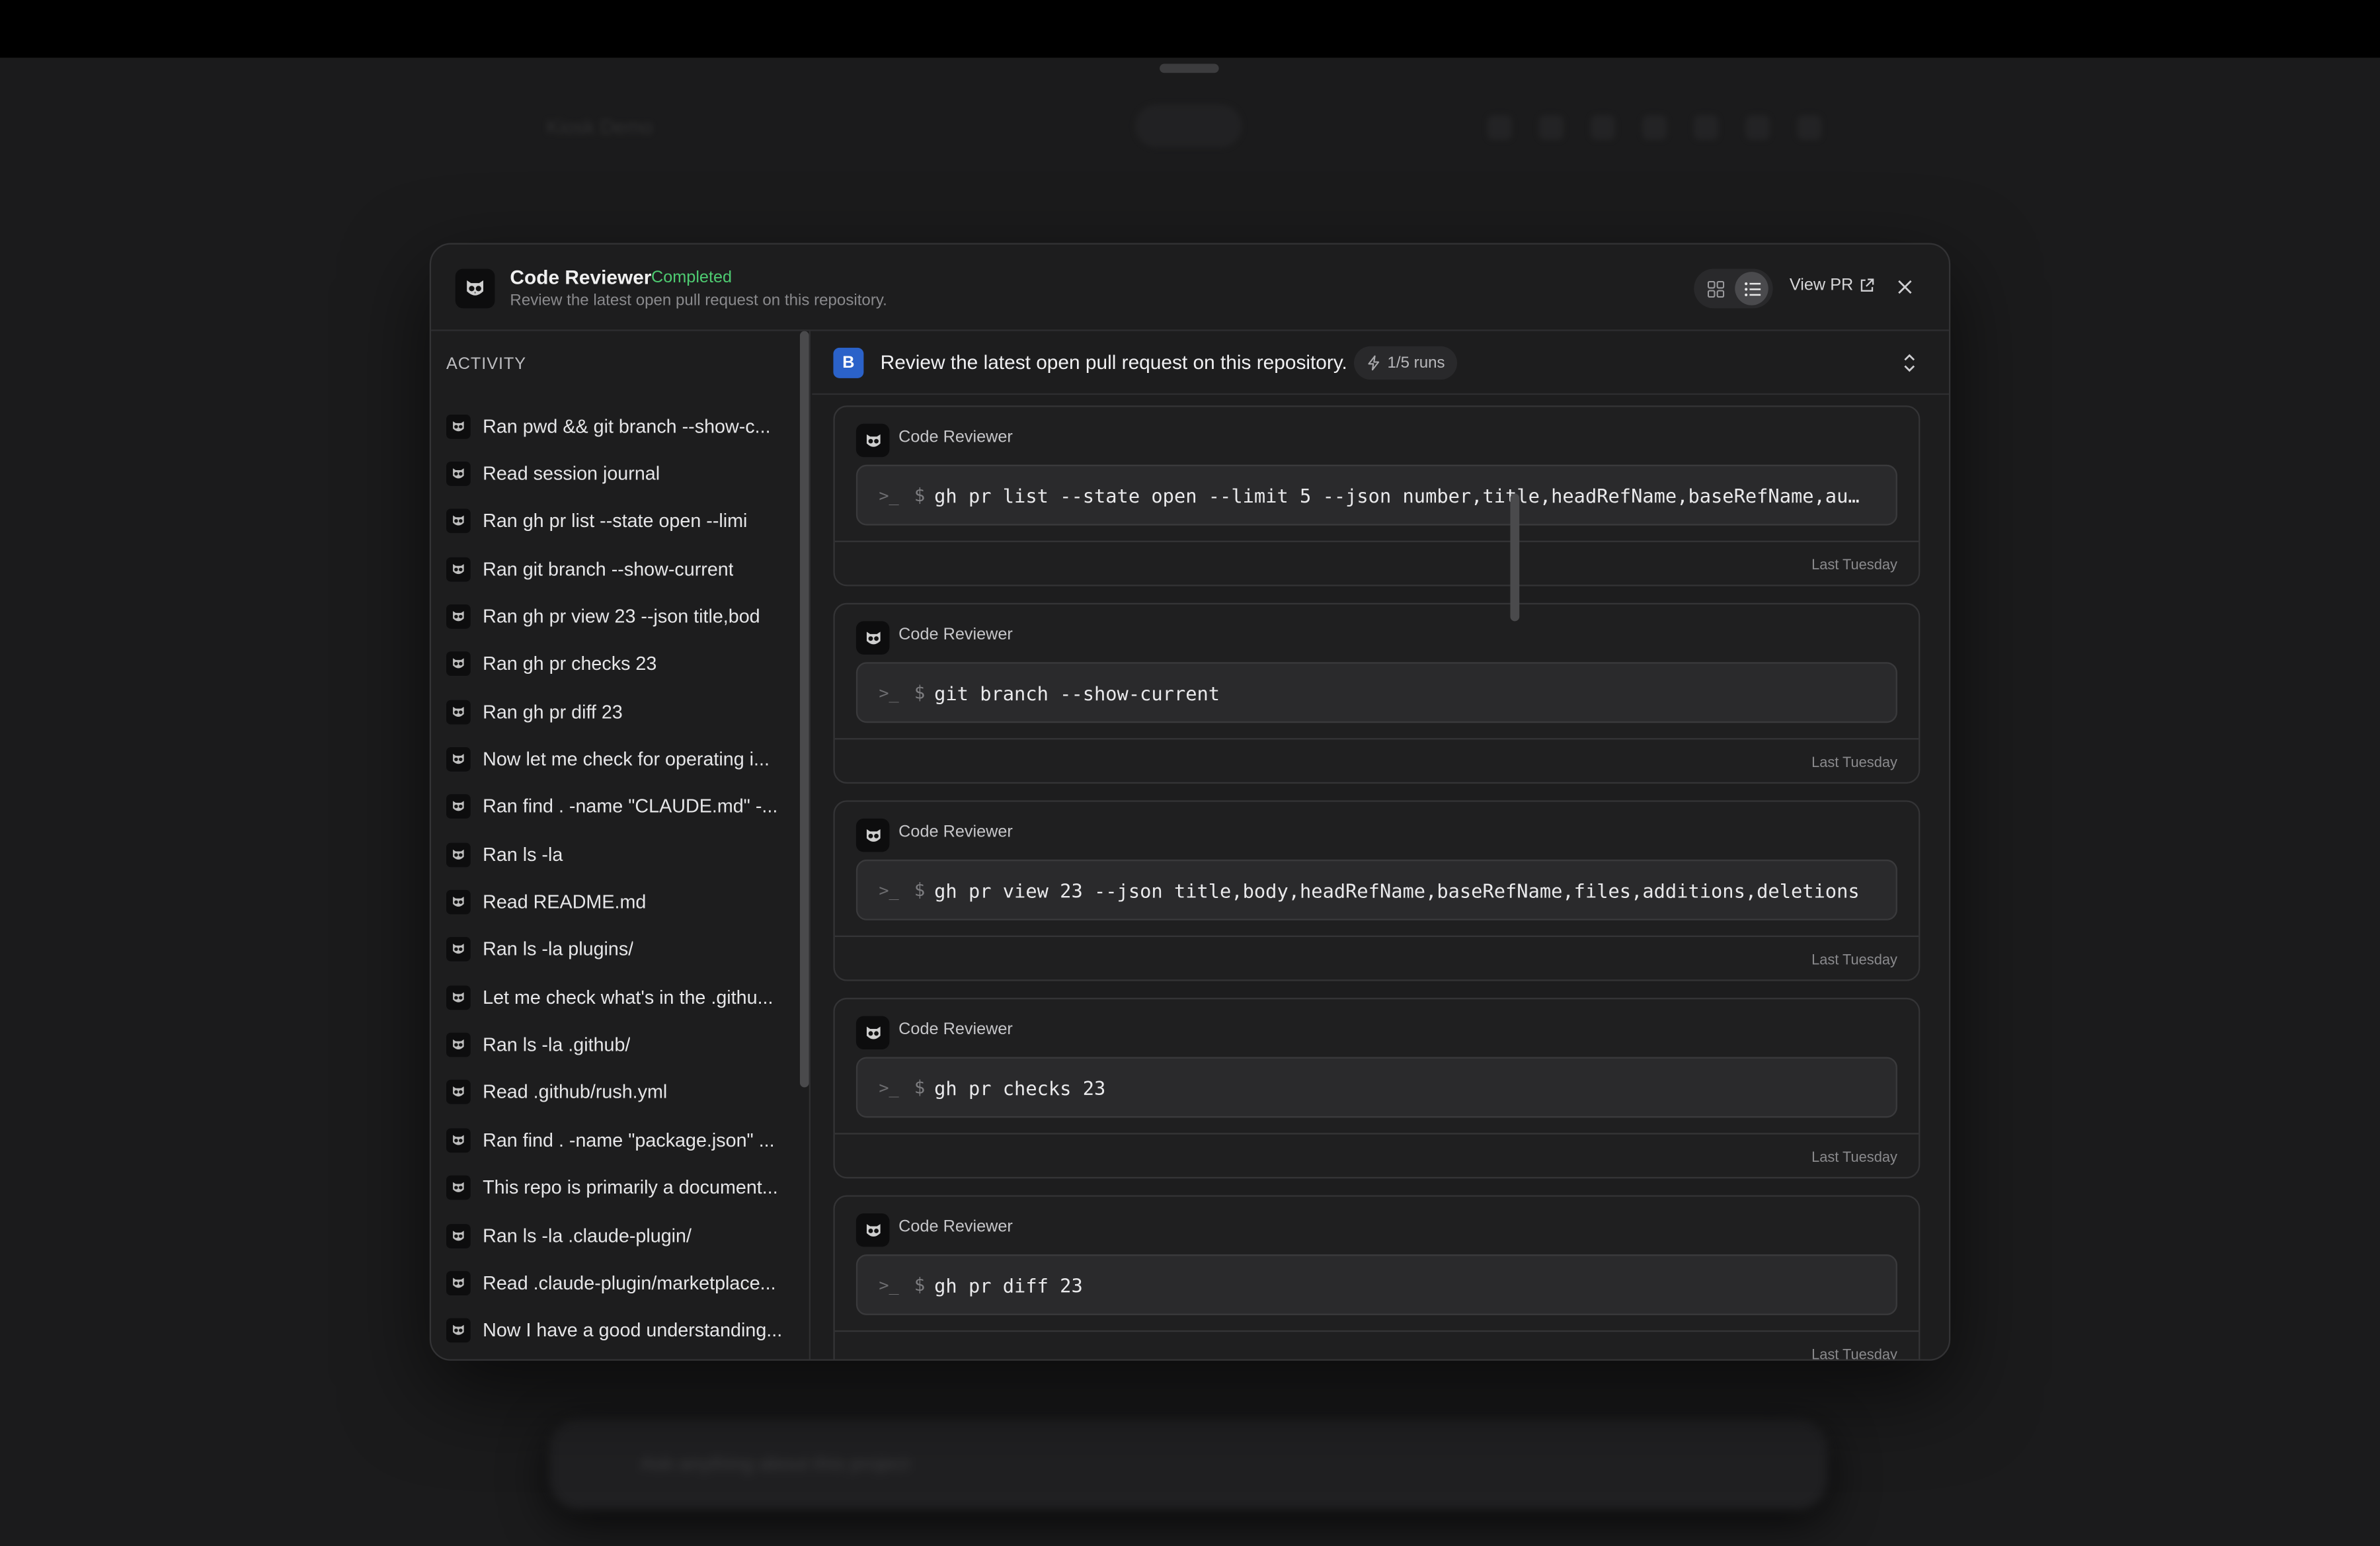 This screenshot has height=1546, width=2380. Describe the element at coordinates (1655, 127) in the screenshot. I see `background-toolbar` at that location.